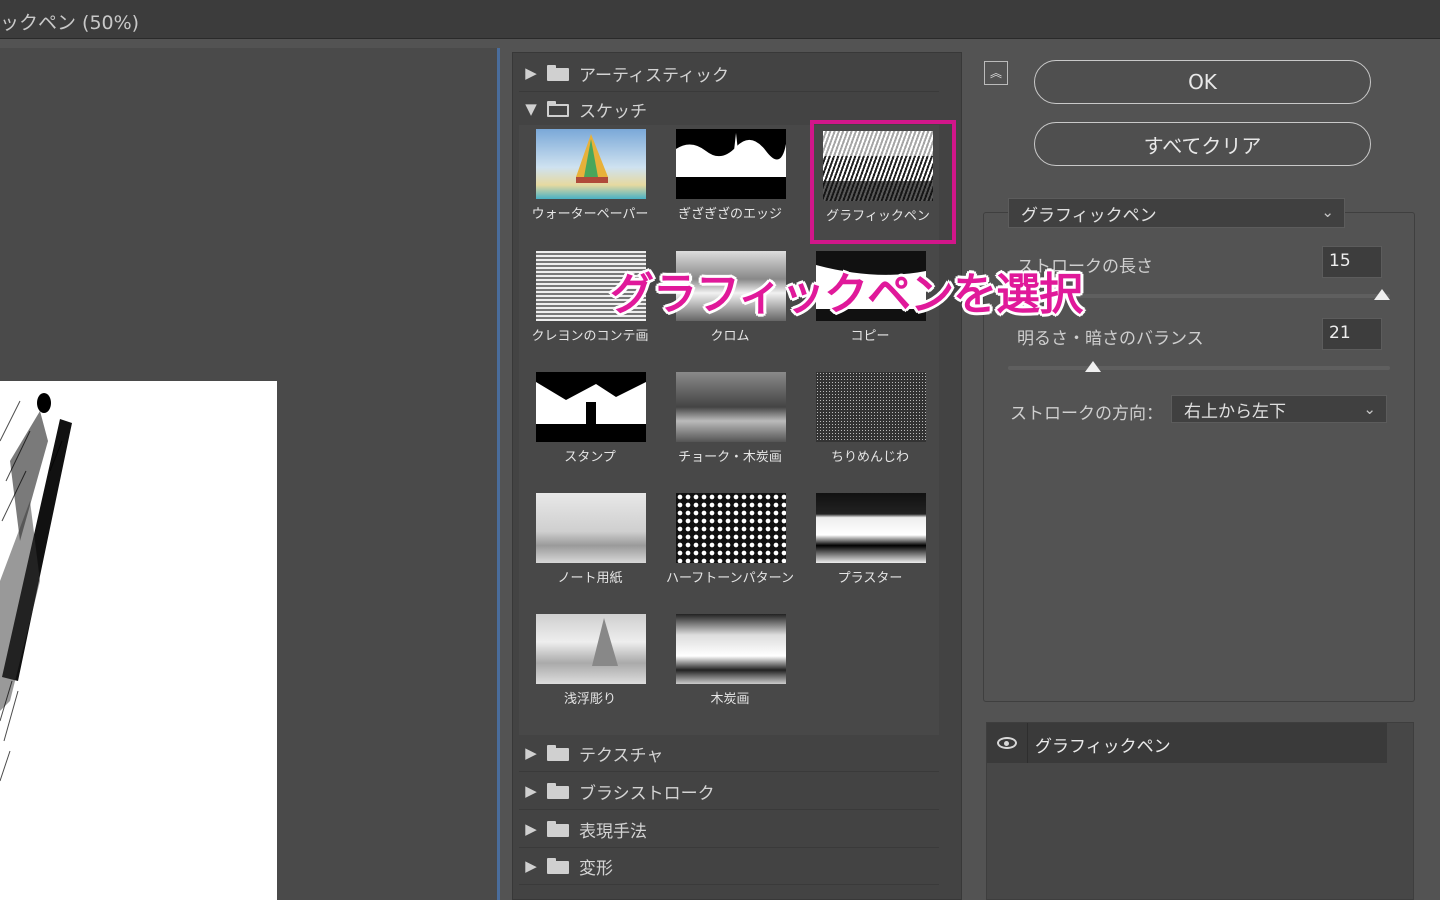 This screenshot has width=1440, height=900. What do you see at coordinates (729, 753) in the screenshot?
I see `category-texture: ▶ テクスチャ` at bounding box center [729, 753].